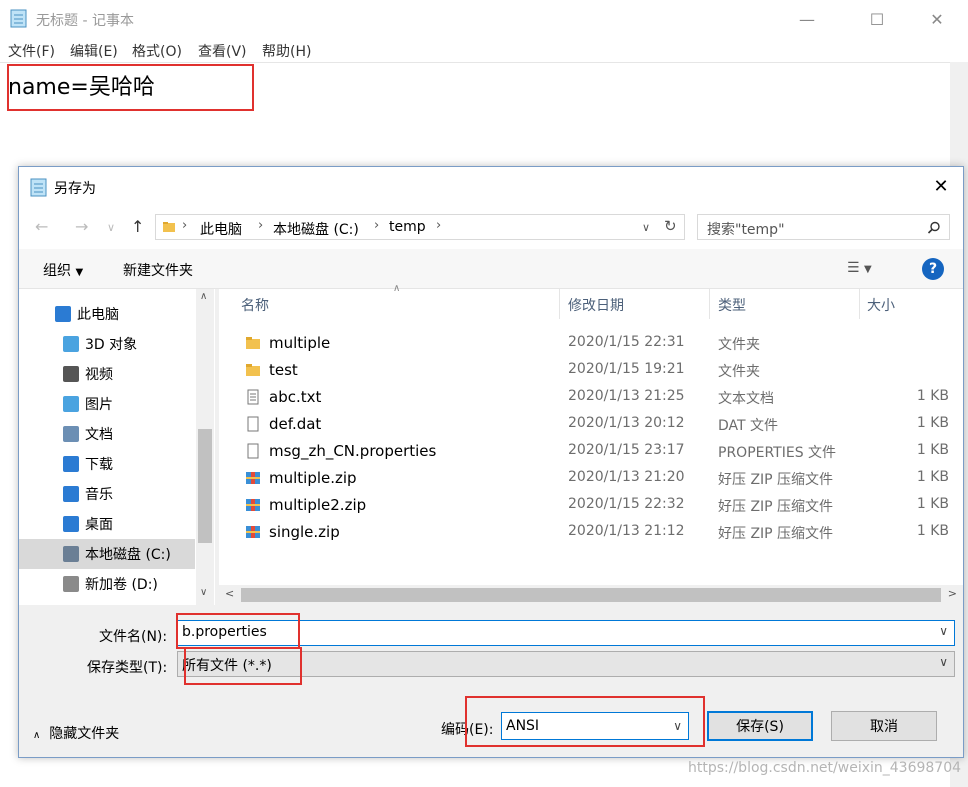 The height and width of the screenshot is (787, 968). I want to click on cancel-button: 取消, so click(884, 726).